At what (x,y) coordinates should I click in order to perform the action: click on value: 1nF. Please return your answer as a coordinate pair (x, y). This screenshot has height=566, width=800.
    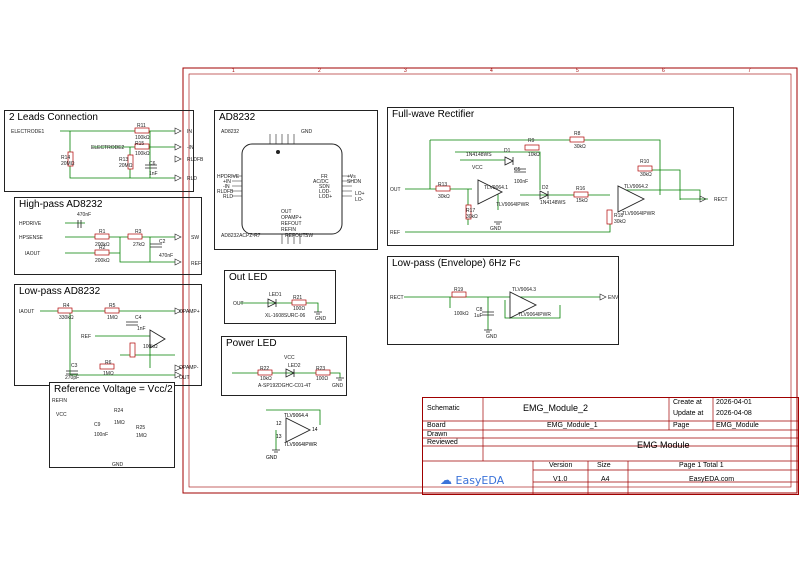
    Looking at the image, I should click on (153, 174).